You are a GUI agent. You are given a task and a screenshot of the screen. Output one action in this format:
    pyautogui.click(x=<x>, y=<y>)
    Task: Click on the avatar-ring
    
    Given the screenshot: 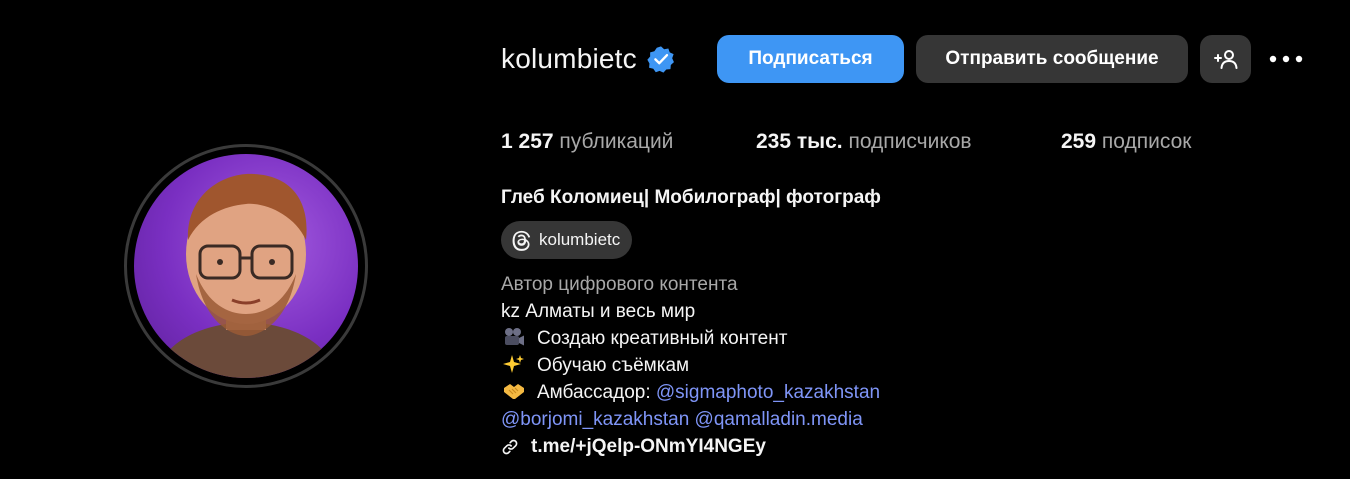 What is the action you would take?
    pyautogui.click(x=246, y=266)
    